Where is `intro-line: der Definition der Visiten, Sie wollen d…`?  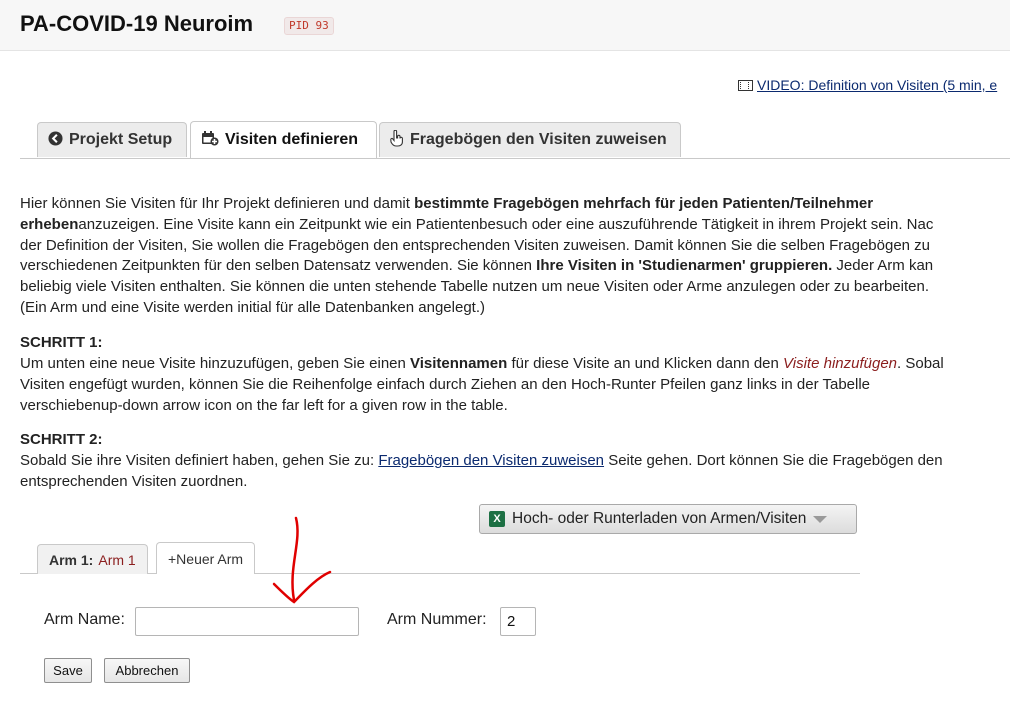 intro-line: der Definition der Visiten, Sie wollen d… is located at coordinates (475, 245).